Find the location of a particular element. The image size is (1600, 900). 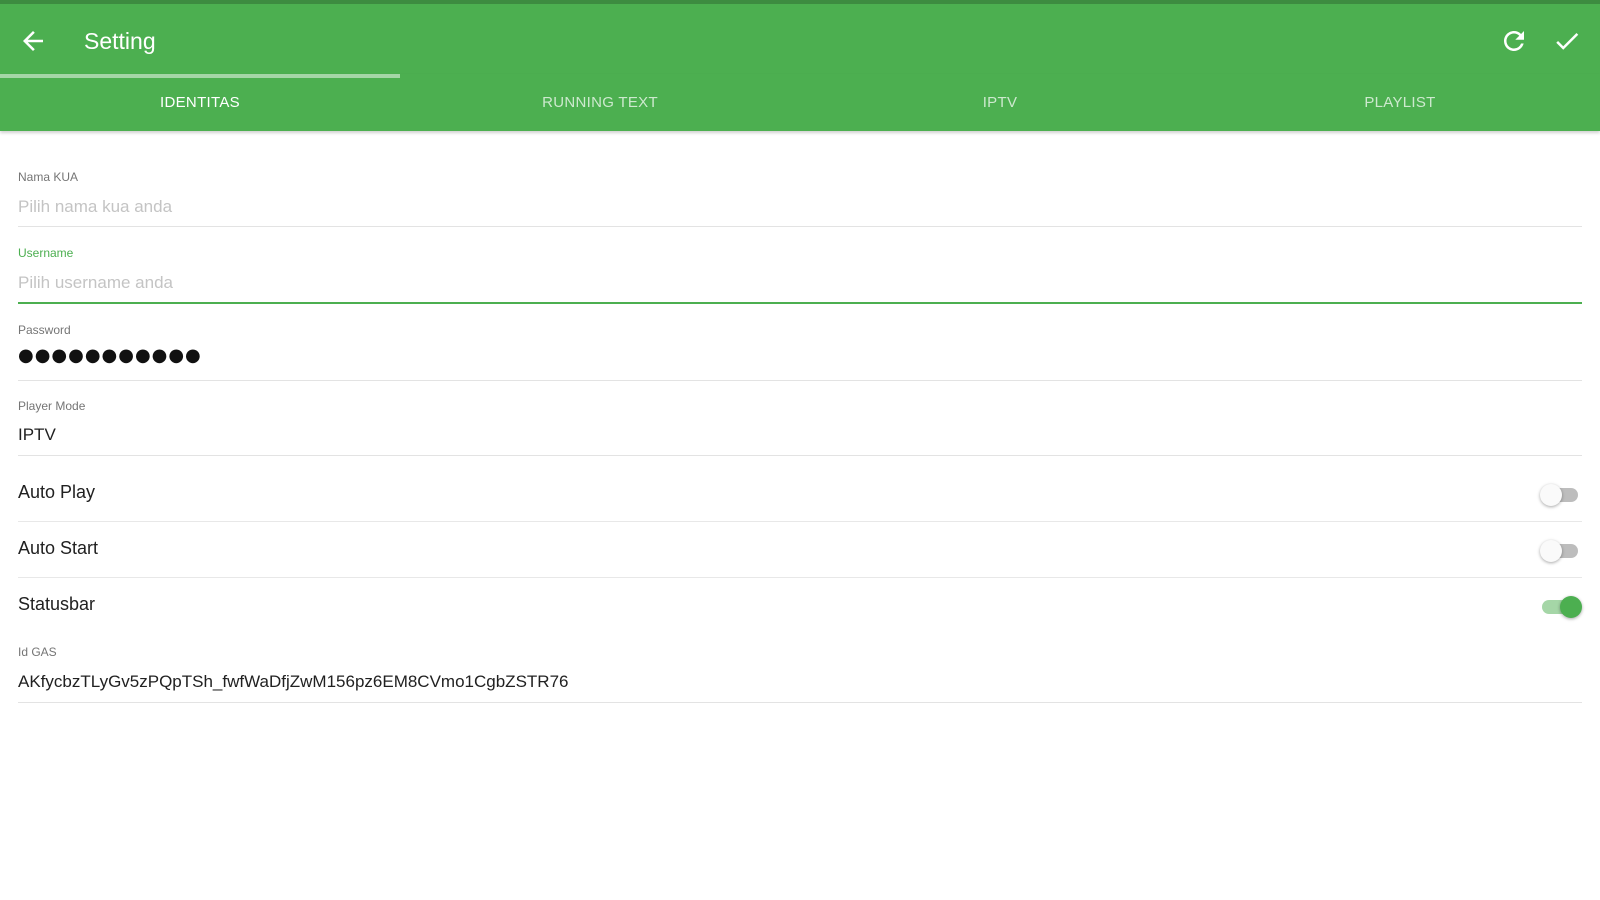

id-gas-label: Id GAS is located at coordinates (37, 652).